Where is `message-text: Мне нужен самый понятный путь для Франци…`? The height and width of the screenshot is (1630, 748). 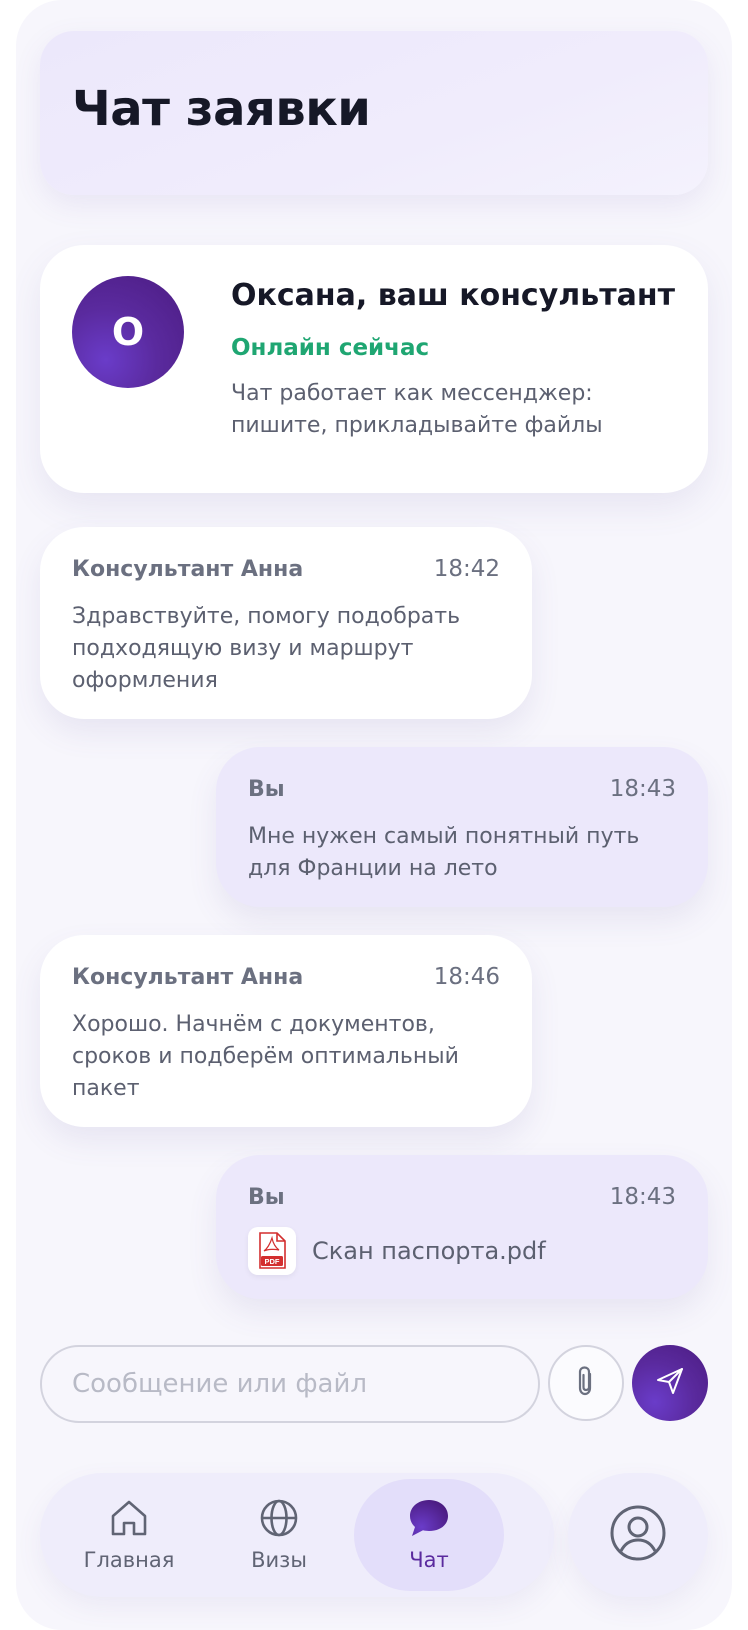 message-text: Мне нужен самый понятный путь для Франци… is located at coordinates (444, 852).